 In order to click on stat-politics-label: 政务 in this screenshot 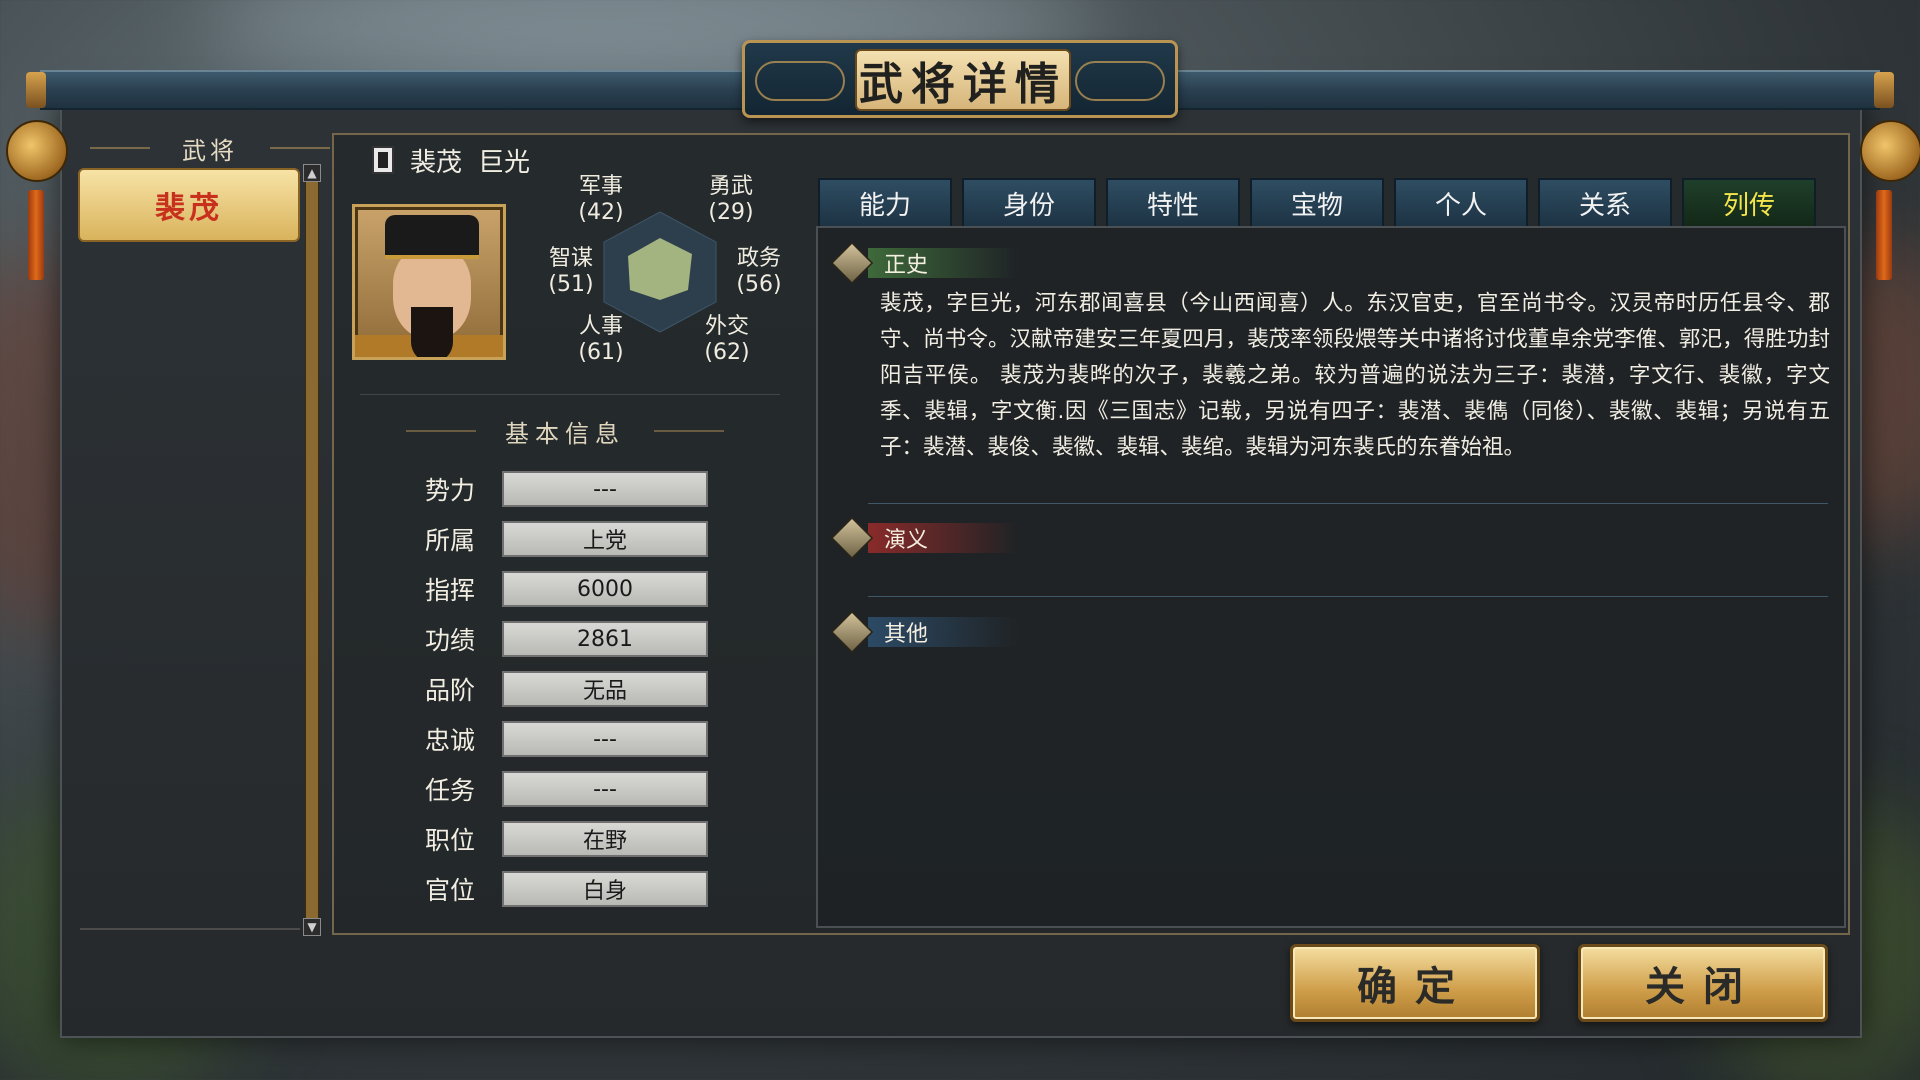, I will do `click(758, 258)`.